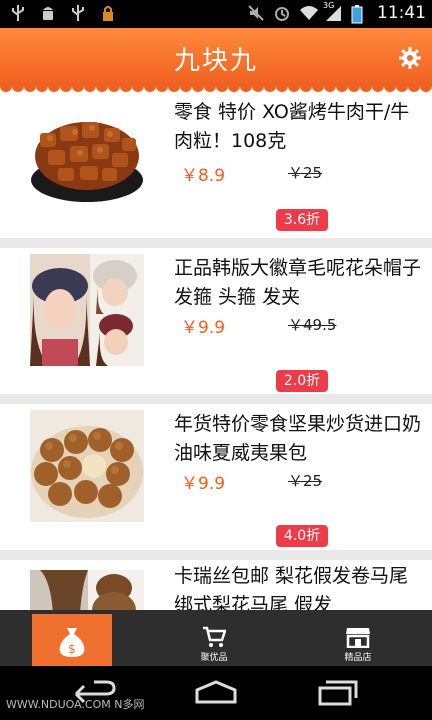 The height and width of the screenshot is (720, 432). What do you see at coordinates (63, 13) in the screenshot?
I see `notification-icons` at bounding box center [63, 13].